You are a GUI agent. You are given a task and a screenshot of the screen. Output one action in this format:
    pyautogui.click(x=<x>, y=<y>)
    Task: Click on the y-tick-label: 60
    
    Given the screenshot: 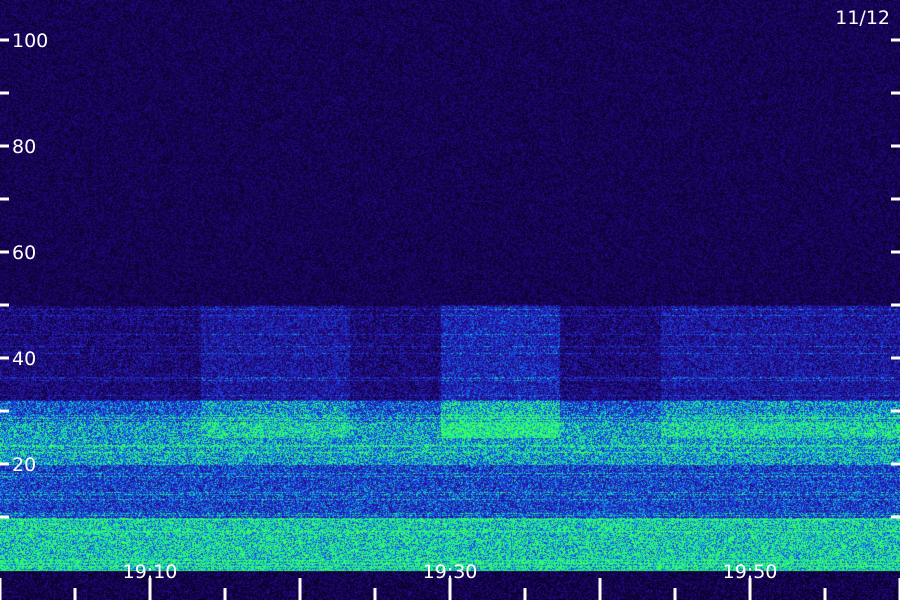 What is the action you would take?
    pyautogui.click(x=24, y=253)
    